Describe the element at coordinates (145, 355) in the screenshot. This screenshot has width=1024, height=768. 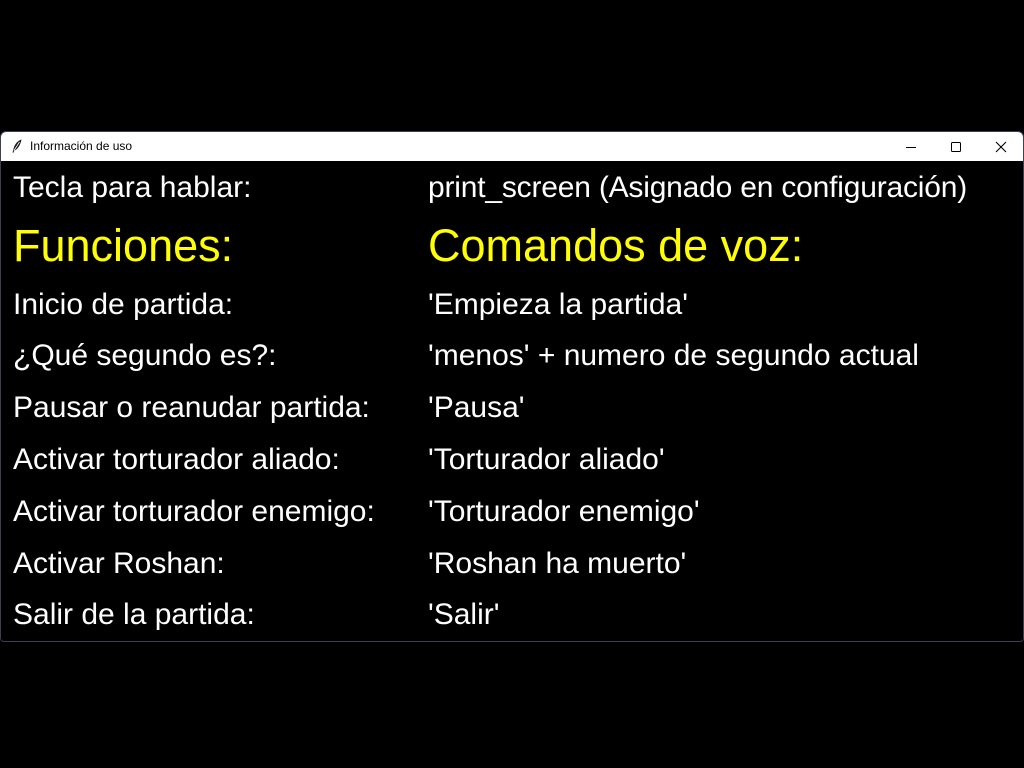
I see `function-label: ¿Qué segundo es?:` at that location.